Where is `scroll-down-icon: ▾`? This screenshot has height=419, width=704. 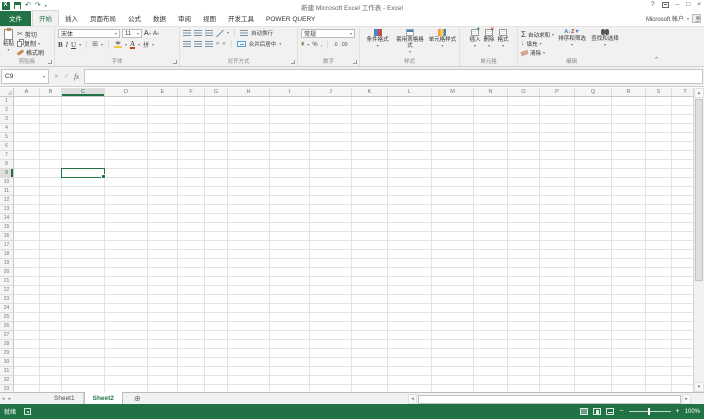 scroll-down-icon: ▾ is located at coordinates (699, 387).